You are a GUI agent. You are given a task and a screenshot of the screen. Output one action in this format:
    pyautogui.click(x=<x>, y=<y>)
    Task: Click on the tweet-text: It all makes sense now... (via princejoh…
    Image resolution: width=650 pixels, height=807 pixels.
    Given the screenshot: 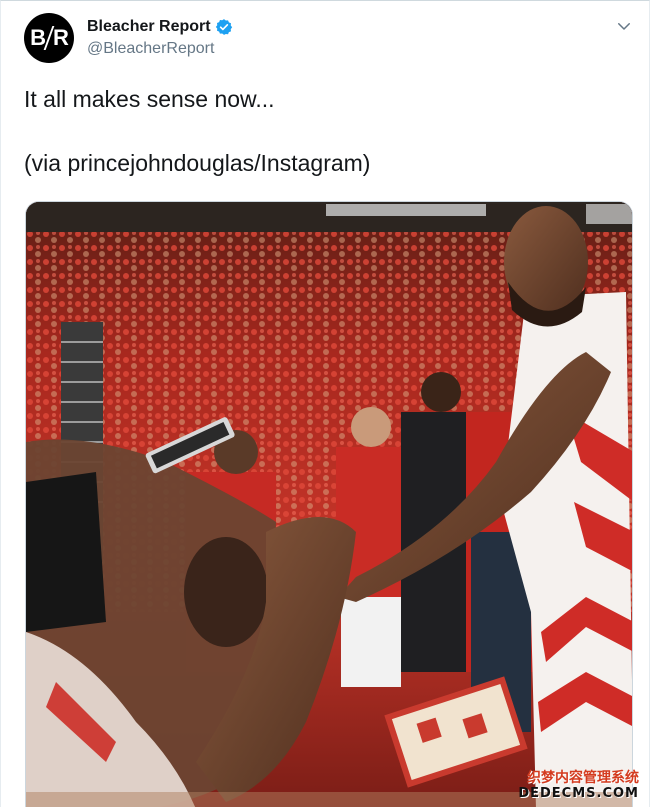 What is the action you would take?
    pyautogui.click(x=326, y=131)
    